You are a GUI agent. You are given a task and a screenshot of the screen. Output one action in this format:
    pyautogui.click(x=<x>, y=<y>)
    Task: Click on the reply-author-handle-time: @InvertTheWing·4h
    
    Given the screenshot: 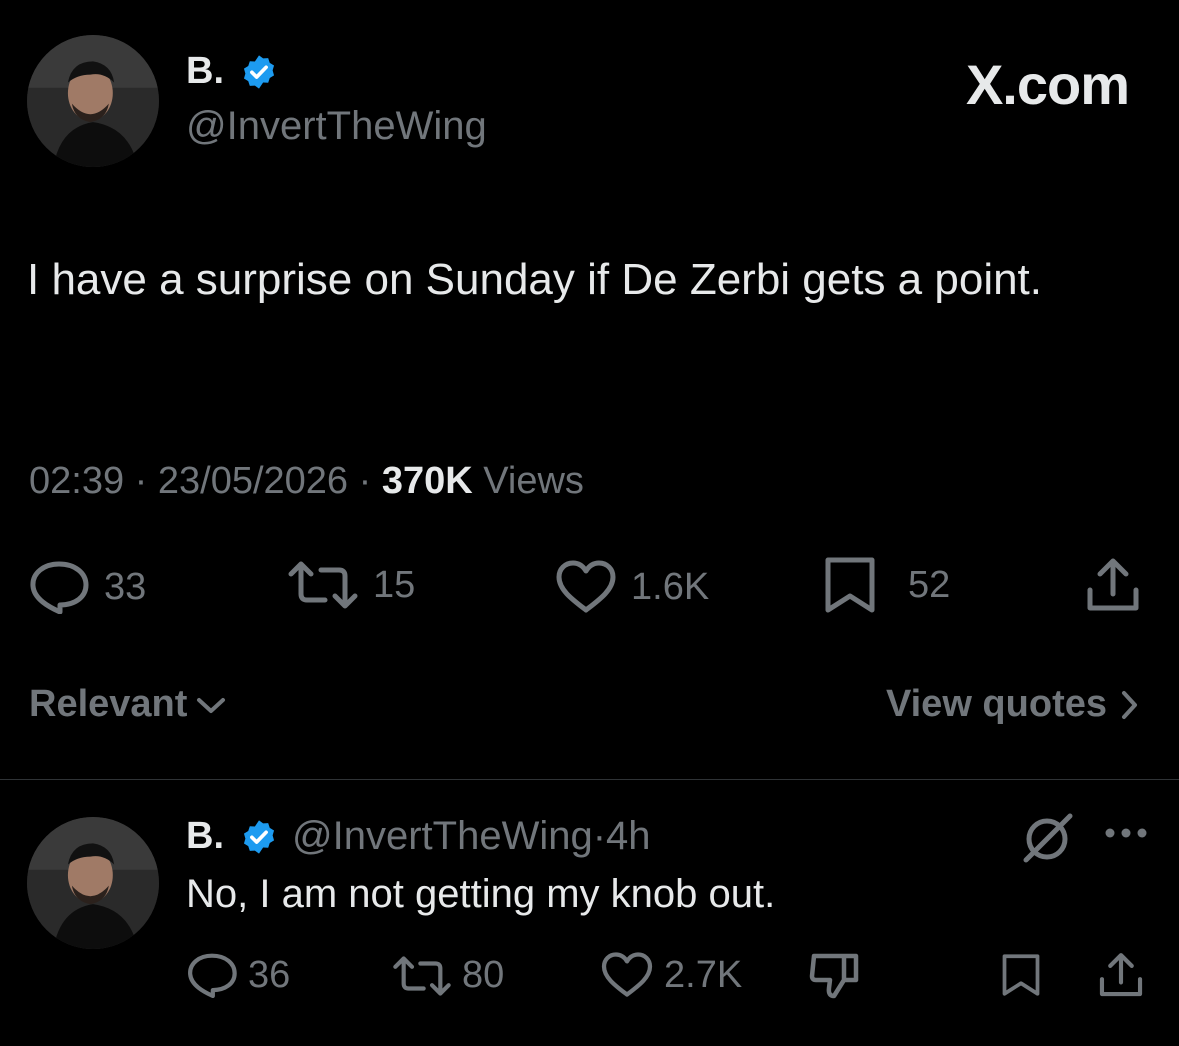 What is the action you would take?
    pyautogui.click(x=471, y=836)
    